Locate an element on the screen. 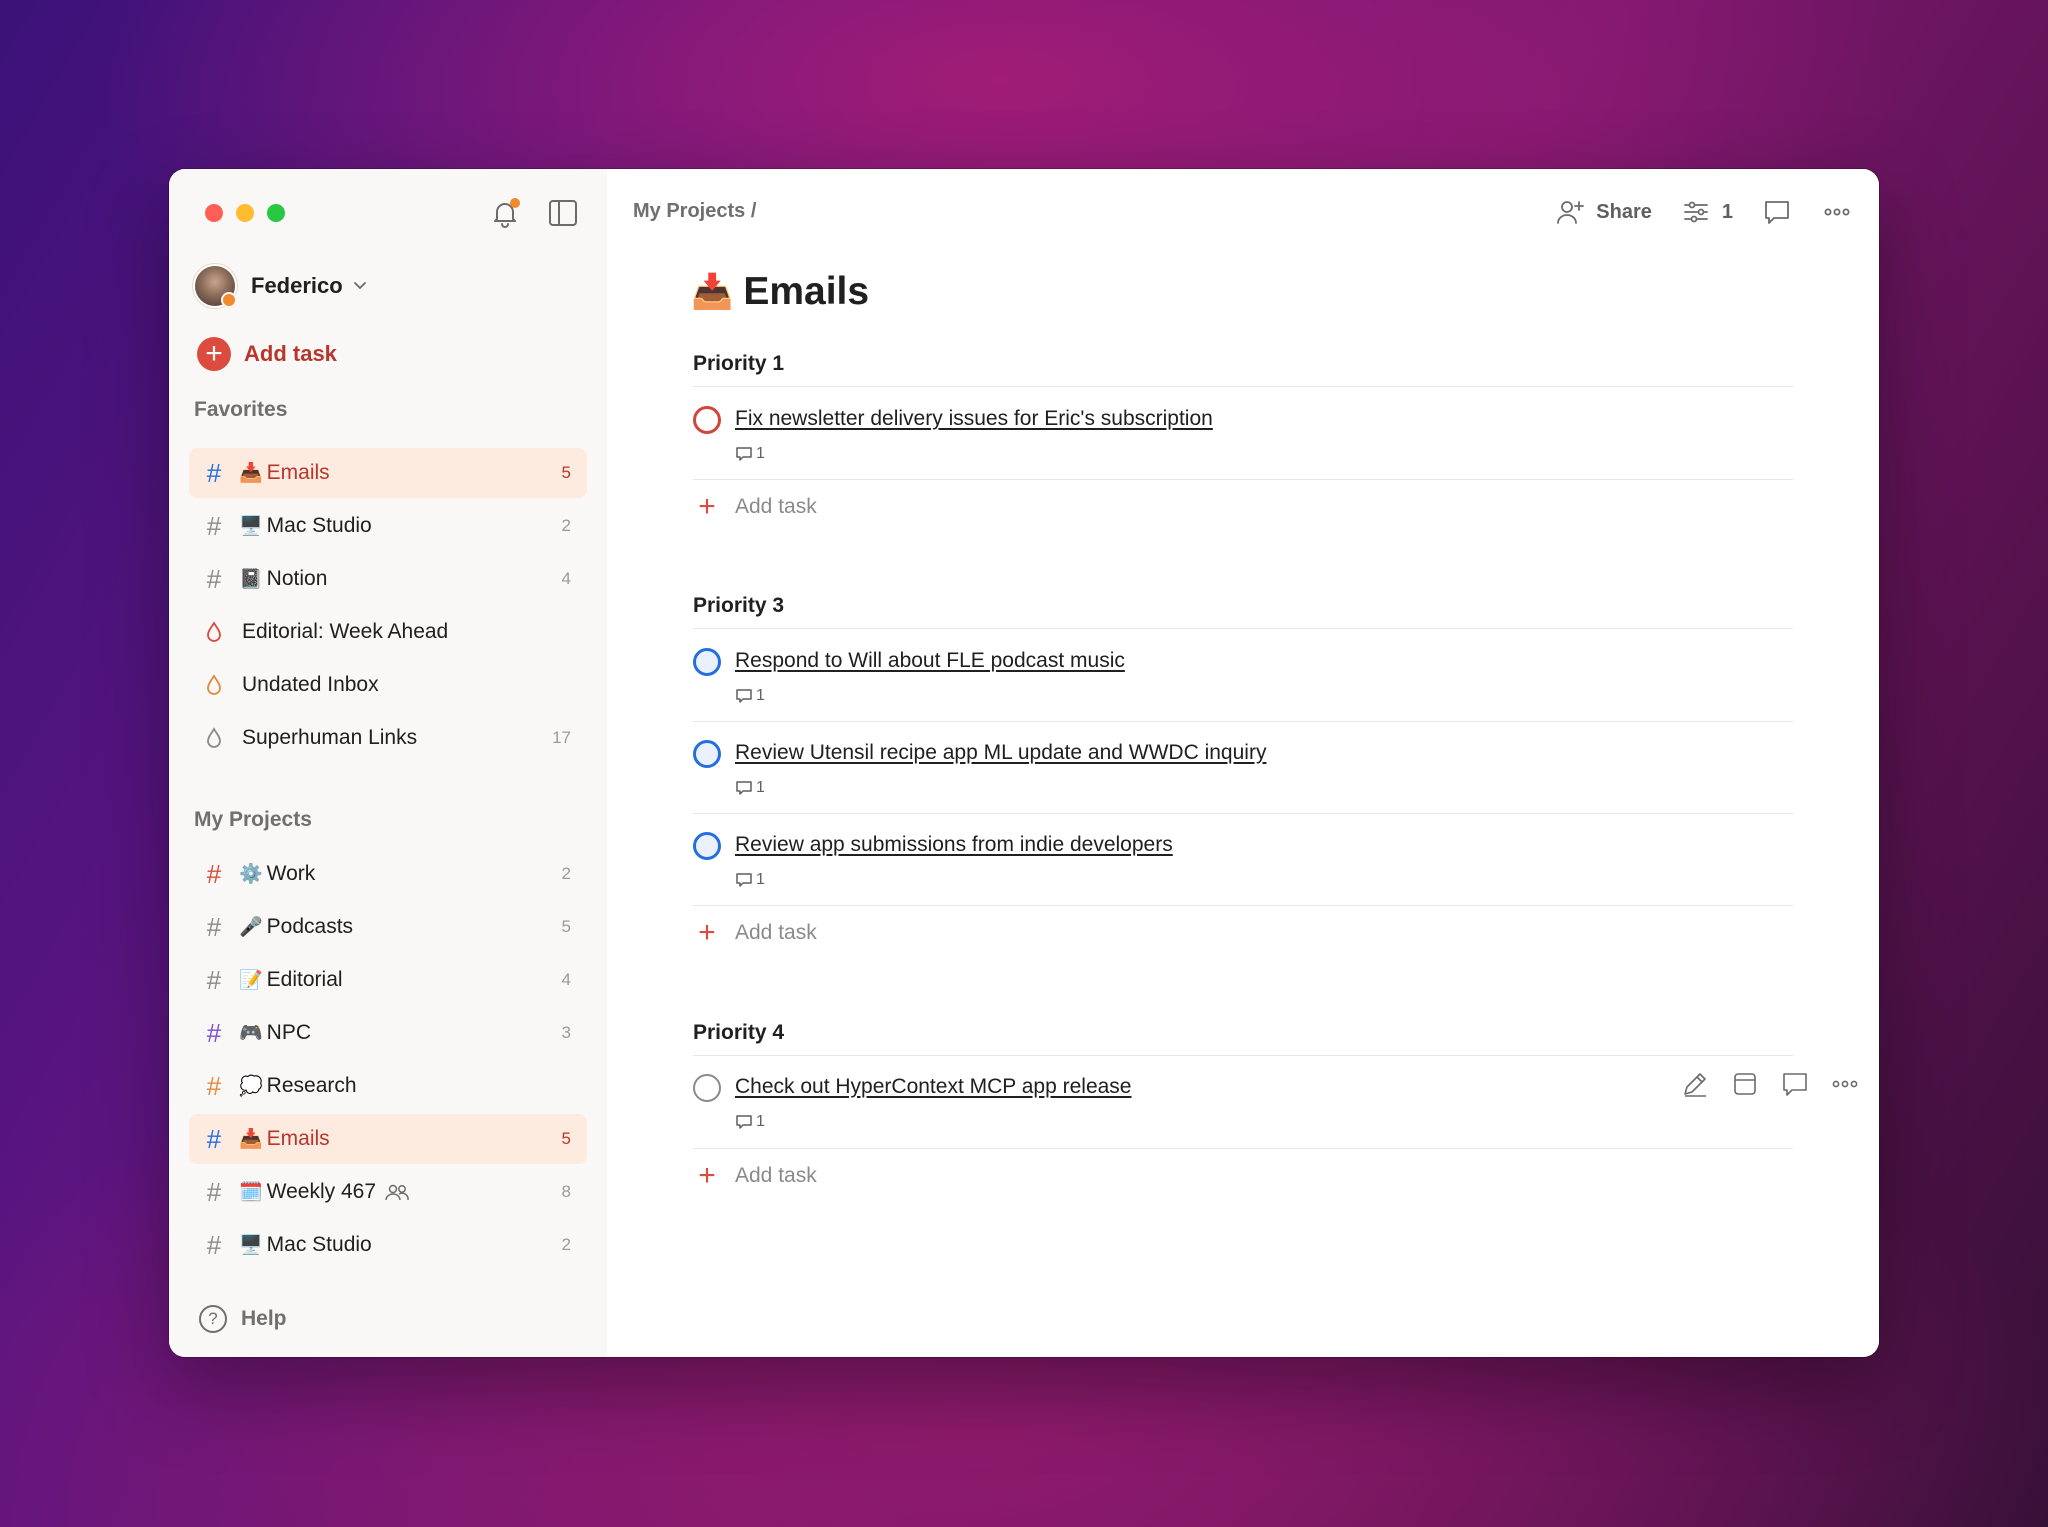  my-projects-header: My Projects is located at coordinates (253, 820).